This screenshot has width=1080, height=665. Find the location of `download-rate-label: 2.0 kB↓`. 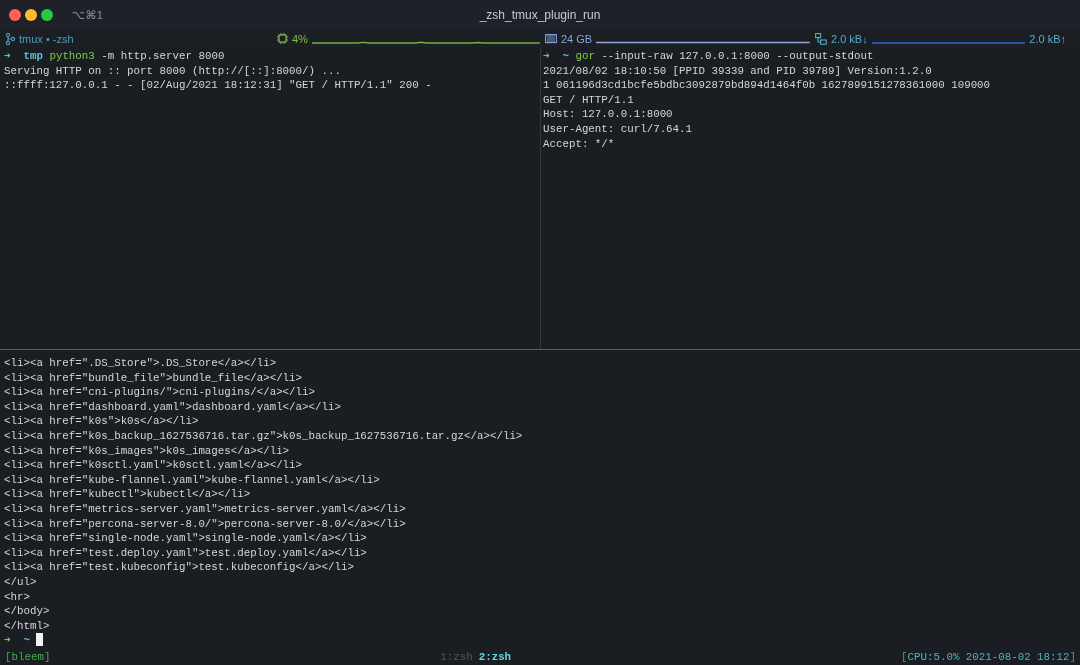

download-rate-label: 2.0 kB↓ is located at coordinates (849, 38).